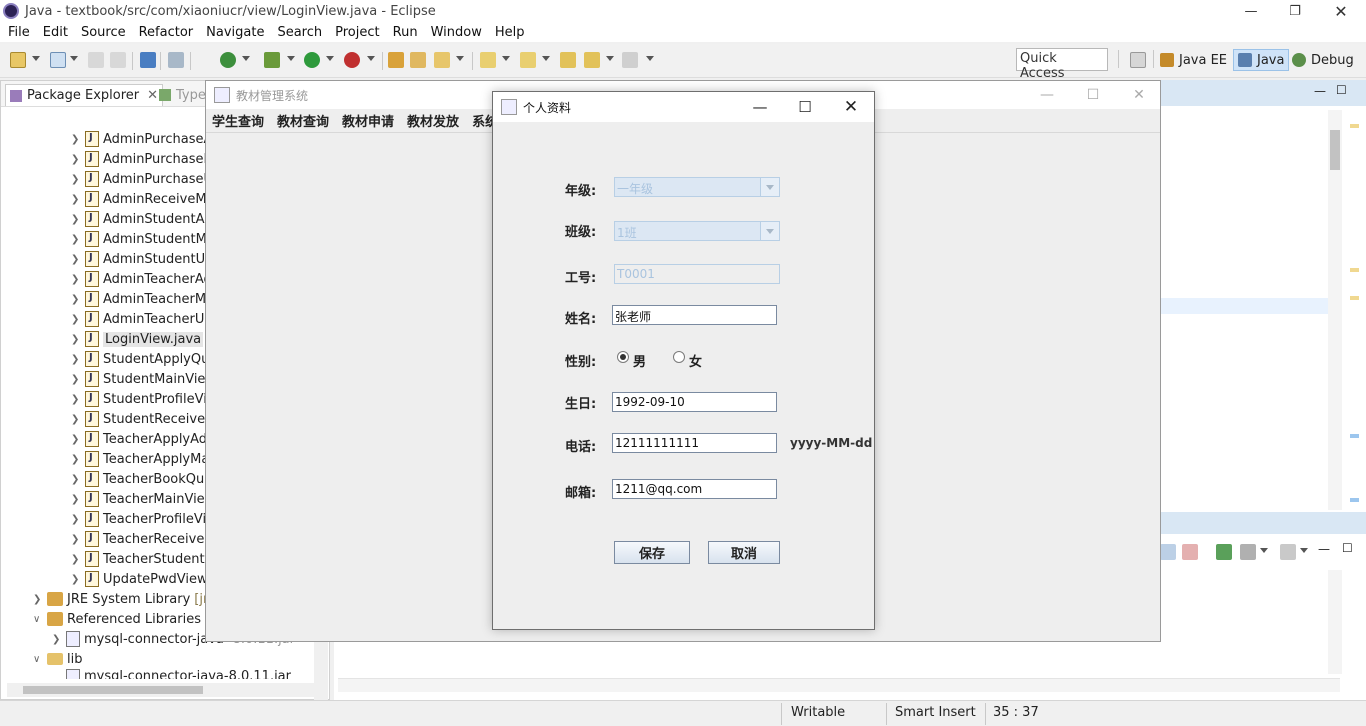 Image resolution: width=1366 pixels, height=726 pixels. What do you see at coordinates (652, 552) in the screenshot?
I see `save-button: 保存` at bounding box center [652, 552].